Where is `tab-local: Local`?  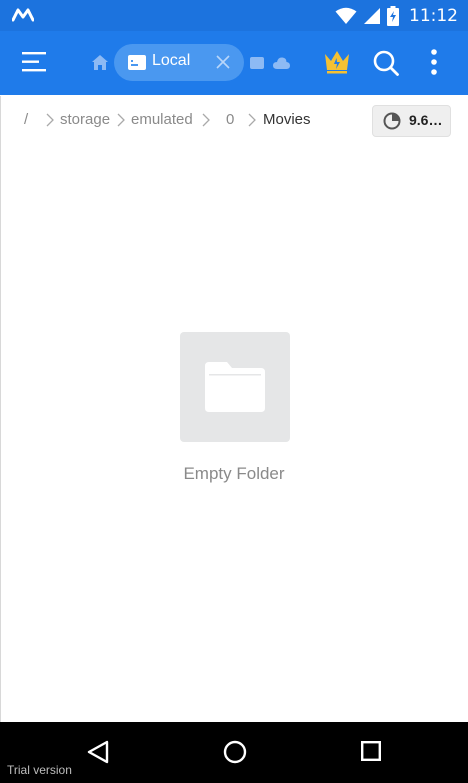
tab-local: Local is located at coordinates (179, 62).